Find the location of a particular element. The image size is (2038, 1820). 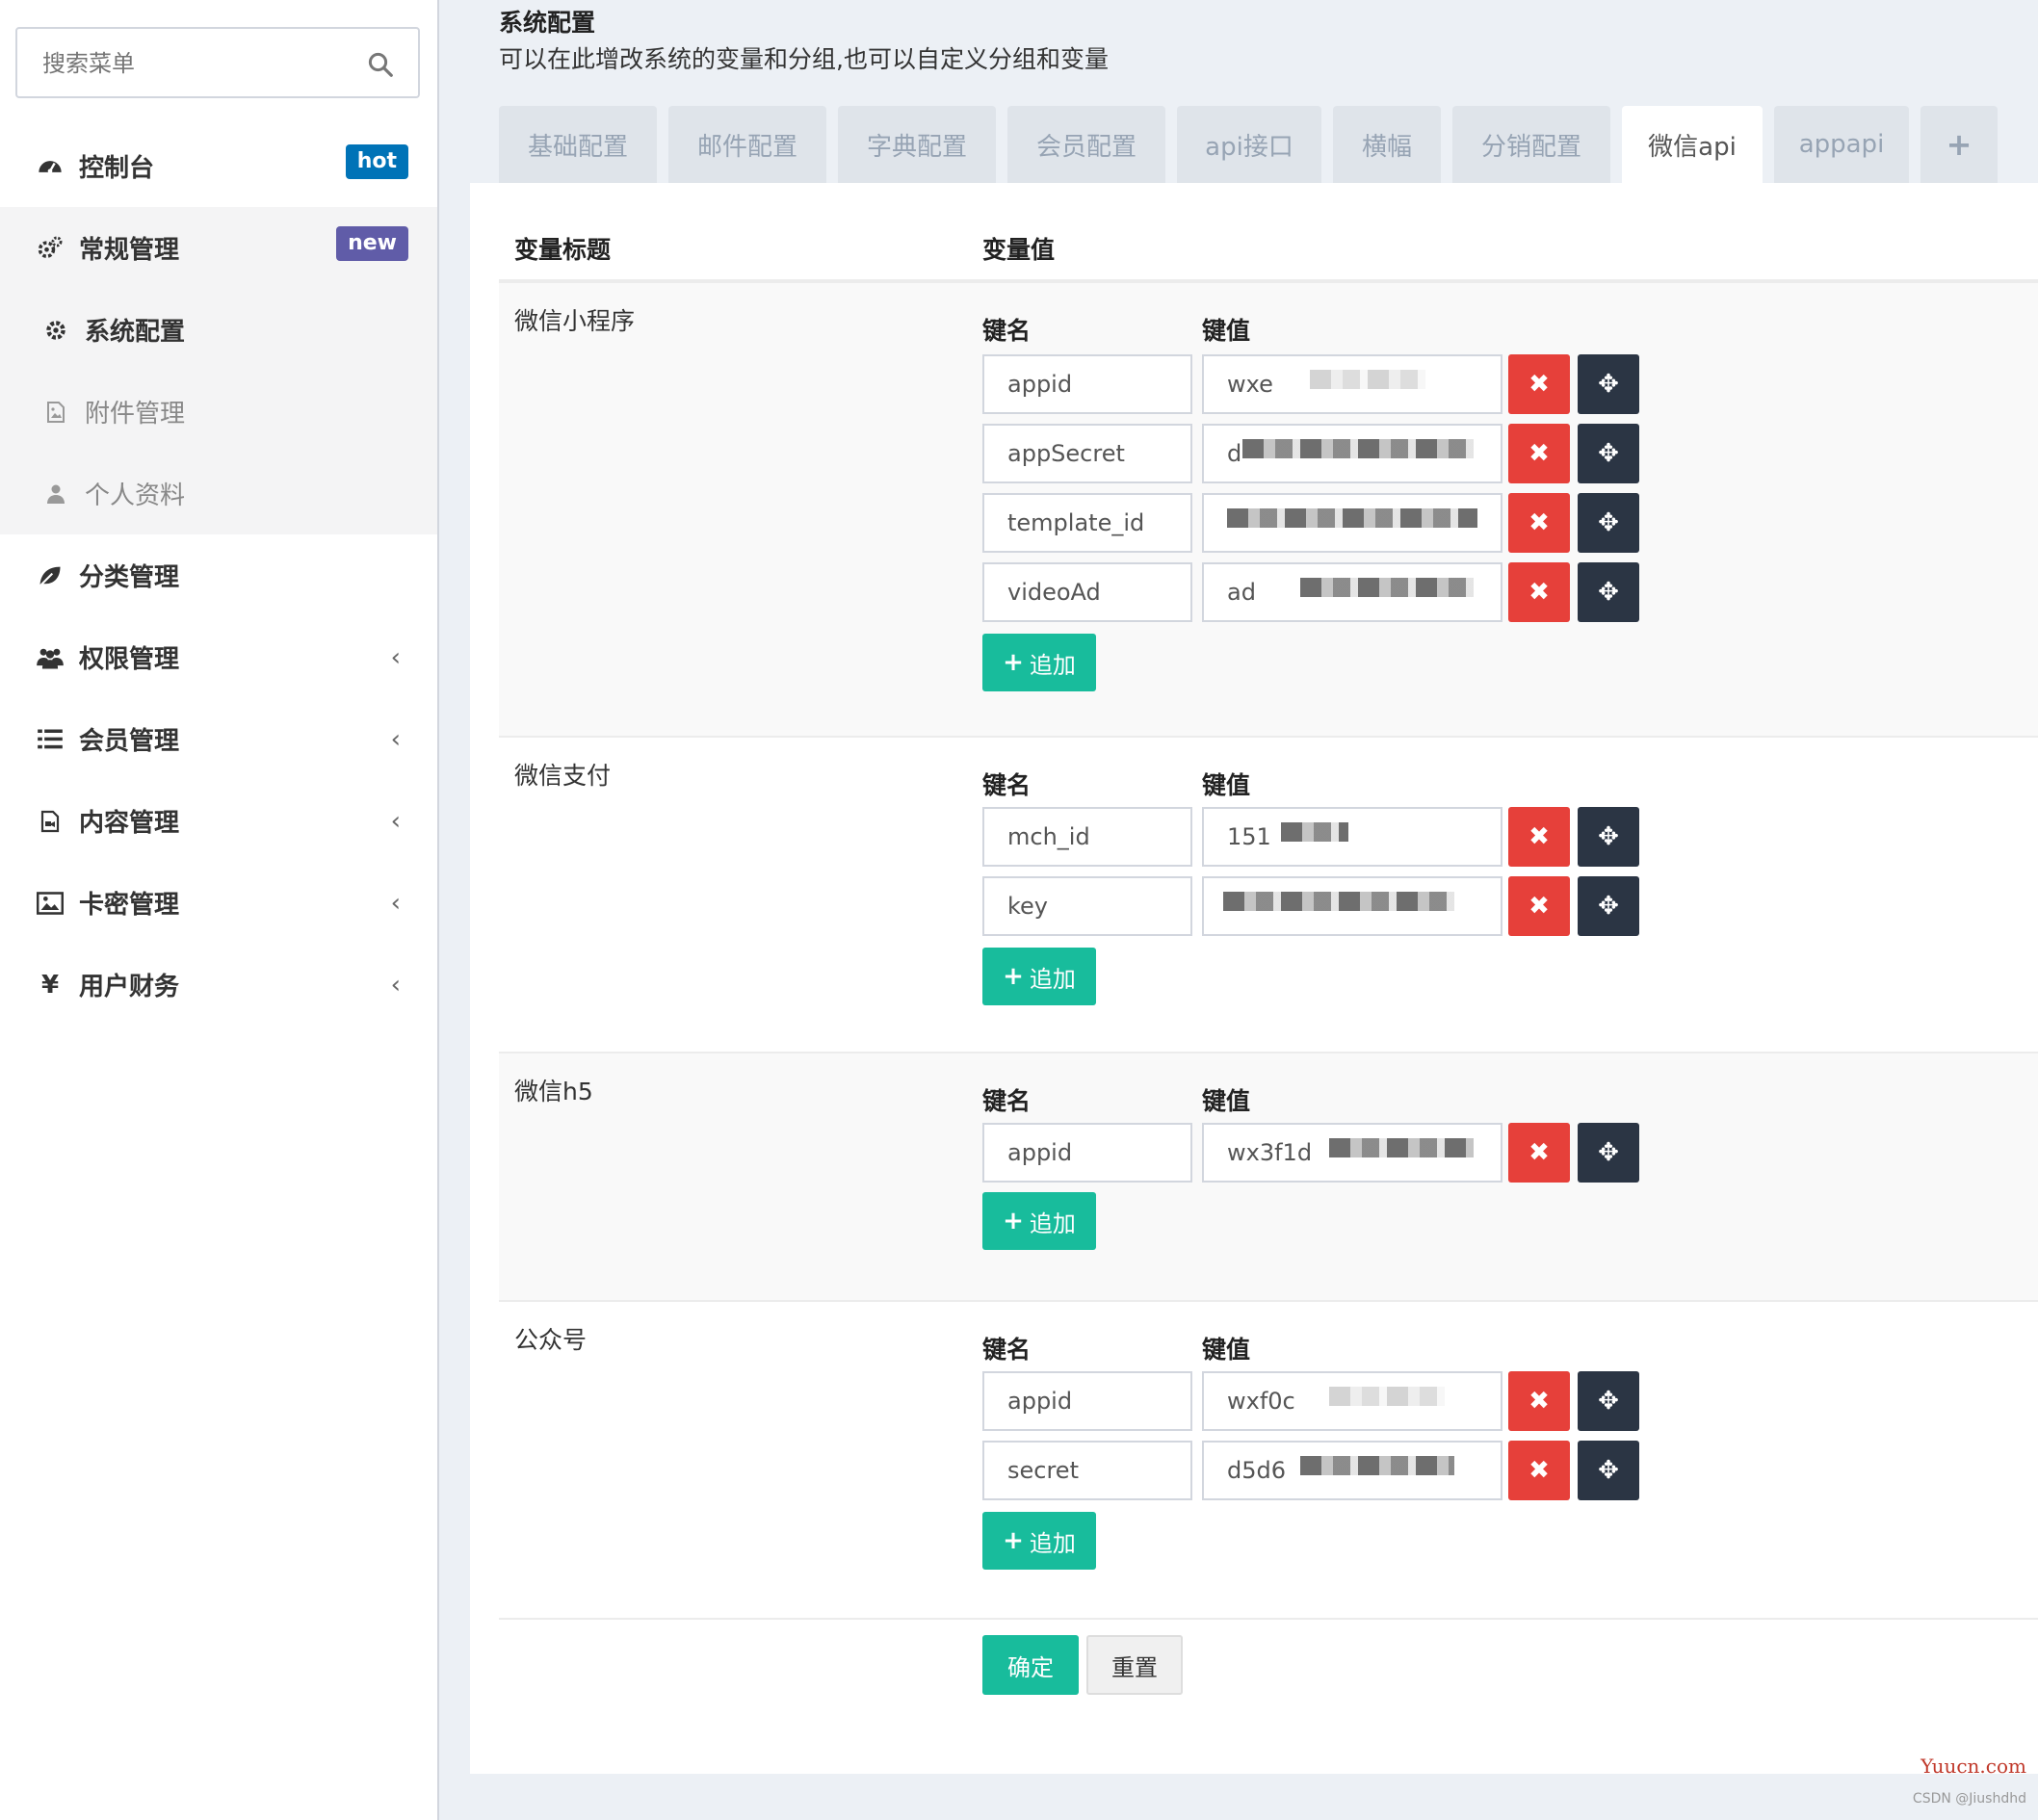

key-input: mch_id is located at coordinates (1087, 837).